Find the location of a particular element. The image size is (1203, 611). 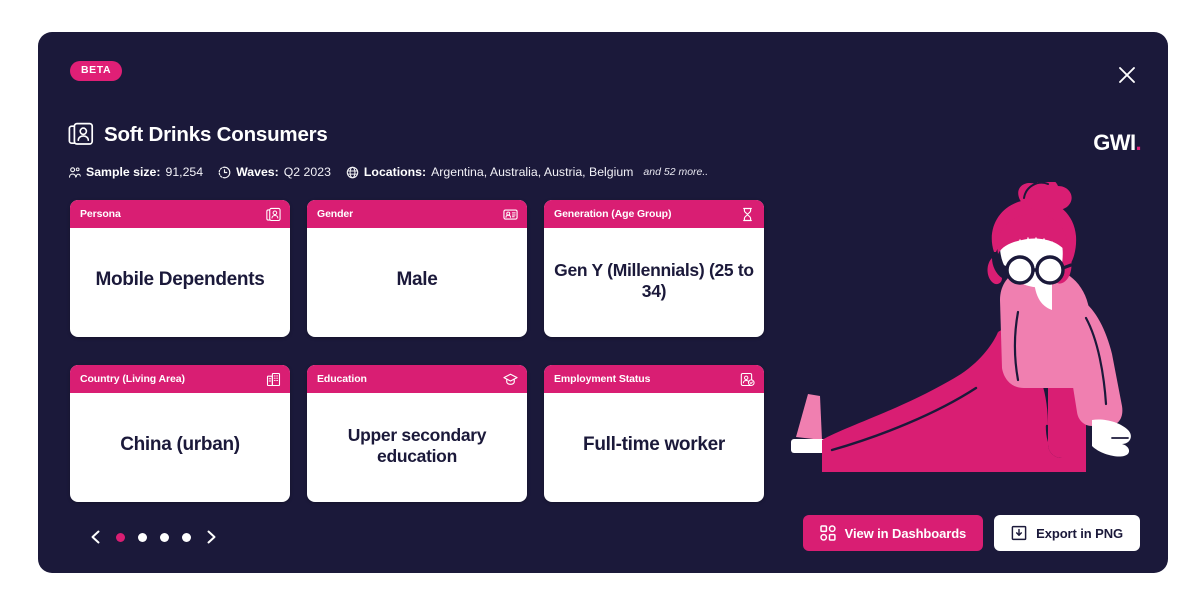

attribute-card-employment: Employment Status Full-time worker is located at coordinates (654, 433).